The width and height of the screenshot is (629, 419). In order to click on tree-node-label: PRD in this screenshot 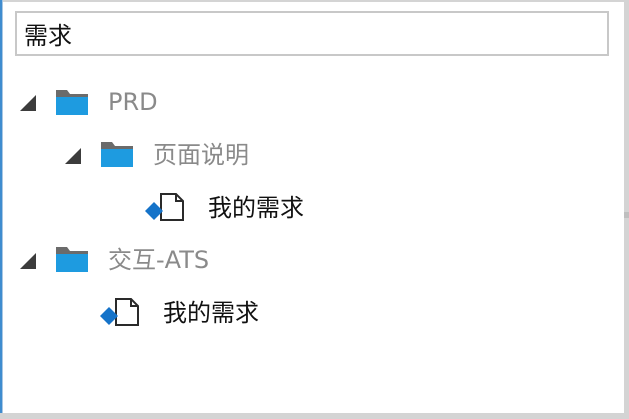, I will do `click(133, 102)`.